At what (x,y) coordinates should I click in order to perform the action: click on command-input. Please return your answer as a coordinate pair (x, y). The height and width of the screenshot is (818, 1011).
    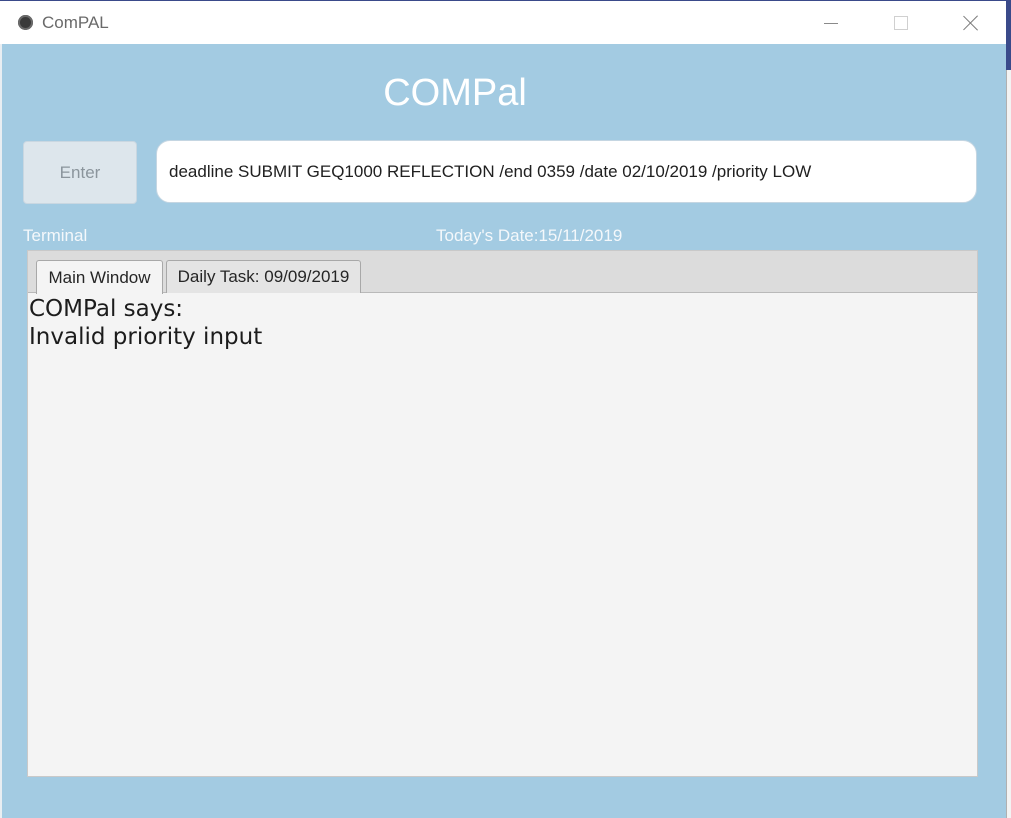
    Looking at the image, I should click on (566, 171).